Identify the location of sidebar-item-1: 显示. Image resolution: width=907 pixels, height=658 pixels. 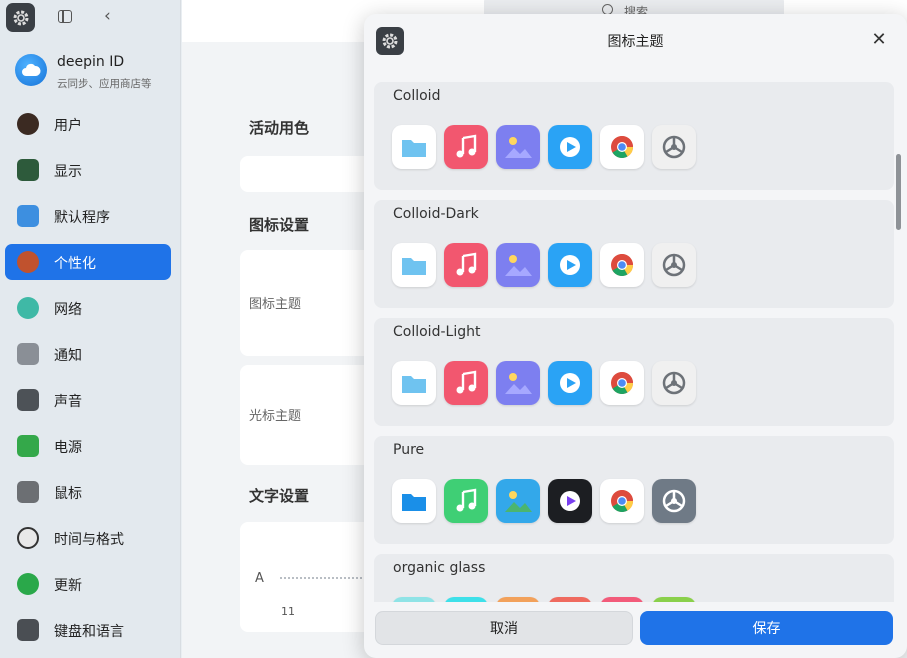
(88, 170).